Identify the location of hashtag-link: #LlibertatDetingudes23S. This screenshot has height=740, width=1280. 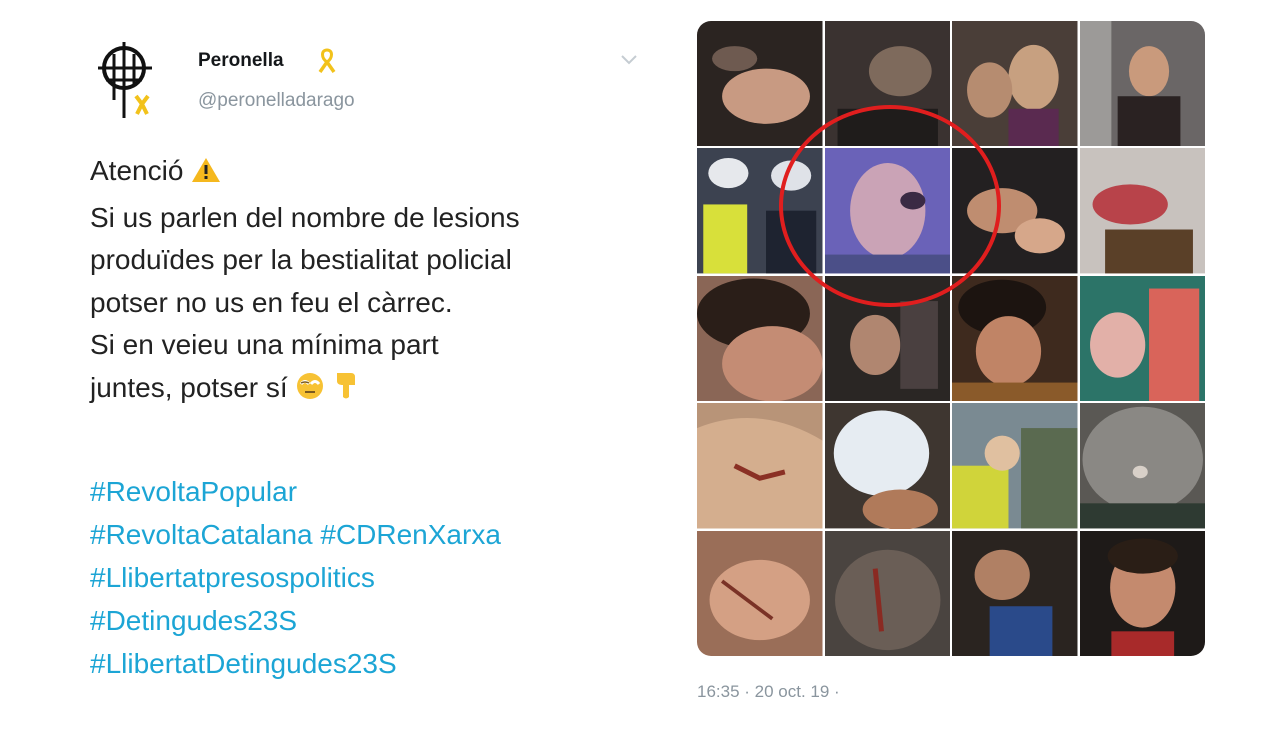
(243, 663).